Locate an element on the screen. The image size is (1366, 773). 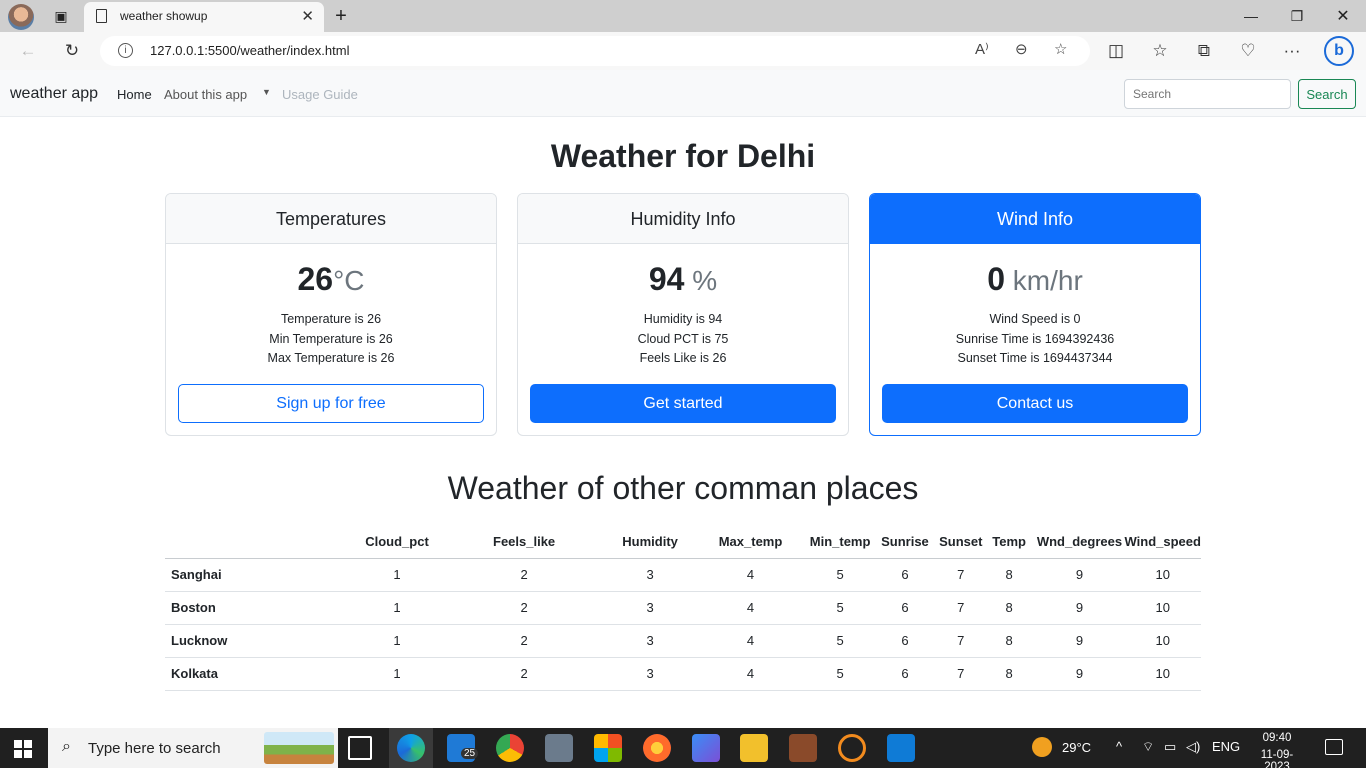
card-line: Wind Speed is 0 is located at coordinates (1035, 319).